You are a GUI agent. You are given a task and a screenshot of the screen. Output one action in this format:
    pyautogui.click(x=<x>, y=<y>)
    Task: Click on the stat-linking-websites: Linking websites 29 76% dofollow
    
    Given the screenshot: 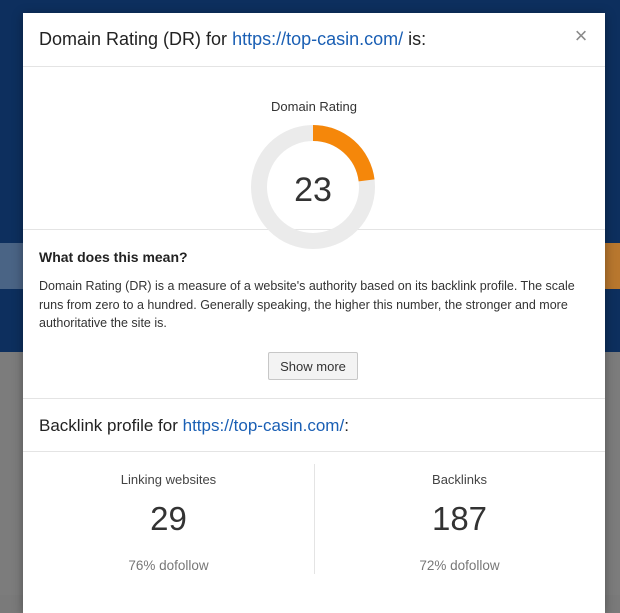 What is the action you would take?
    pyautogui.click(x=168, y=522)
    